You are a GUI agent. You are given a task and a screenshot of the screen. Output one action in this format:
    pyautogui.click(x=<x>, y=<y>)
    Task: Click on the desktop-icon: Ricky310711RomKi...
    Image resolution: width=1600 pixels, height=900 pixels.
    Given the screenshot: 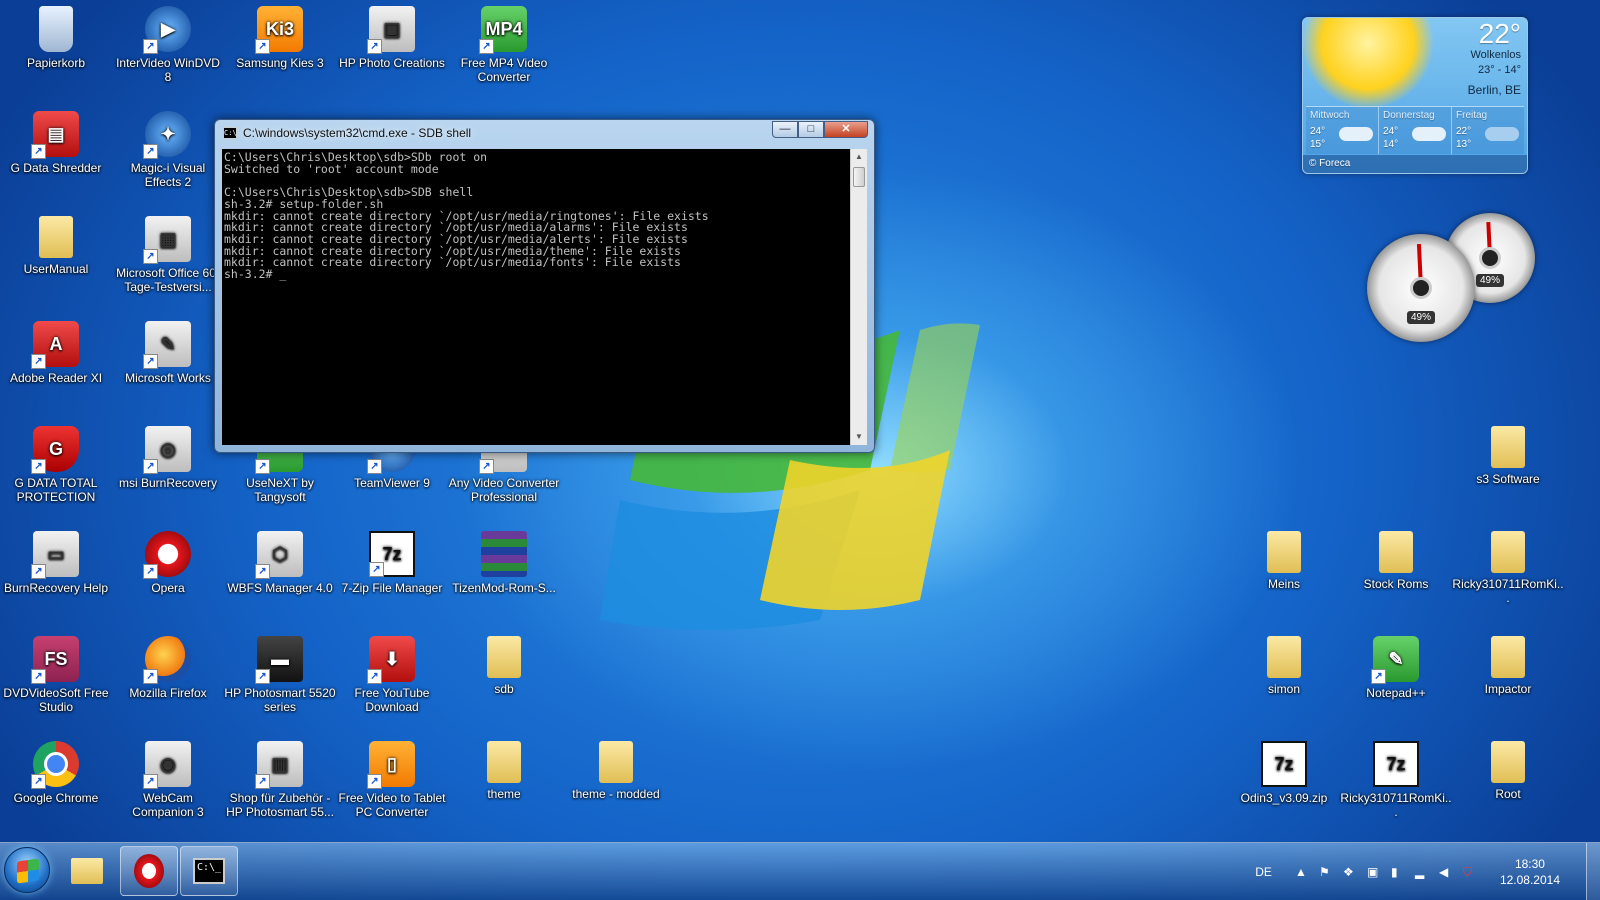 What is the action you would take?
    pyautogui.click(x=1508, y=575)
    